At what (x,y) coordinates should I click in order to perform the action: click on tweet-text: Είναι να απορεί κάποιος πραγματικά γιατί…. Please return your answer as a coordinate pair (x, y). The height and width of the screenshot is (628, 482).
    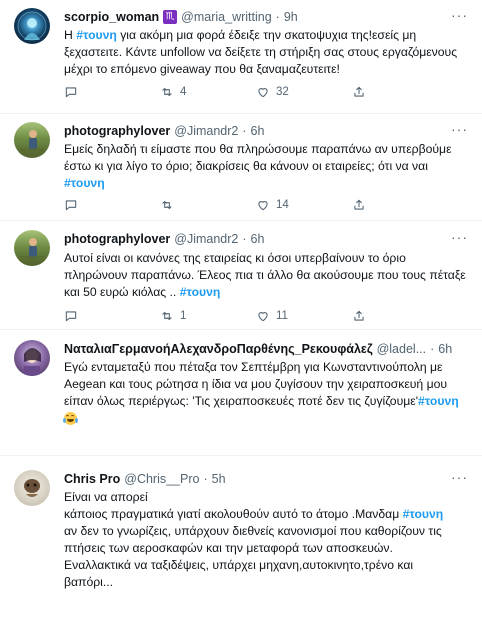
    Looking at the image, I should click on (267, 540).